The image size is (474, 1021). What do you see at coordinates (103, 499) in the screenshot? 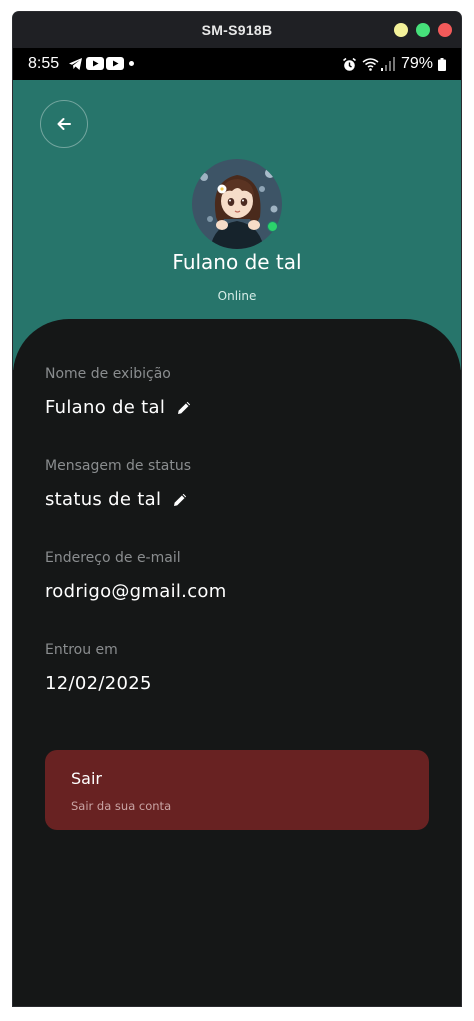
I see `status-message-text: status de tal` at bounding box center [103, 499].